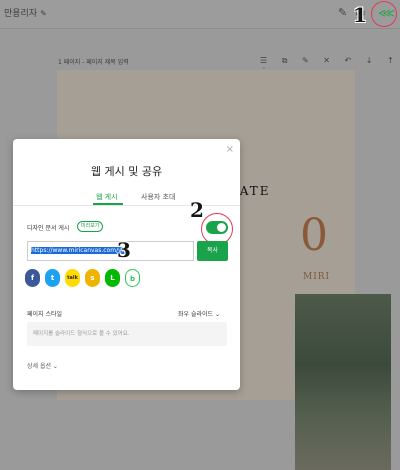 The image size is (400, 470). I want to click on edit-icon: ✎, so click(342, 12).